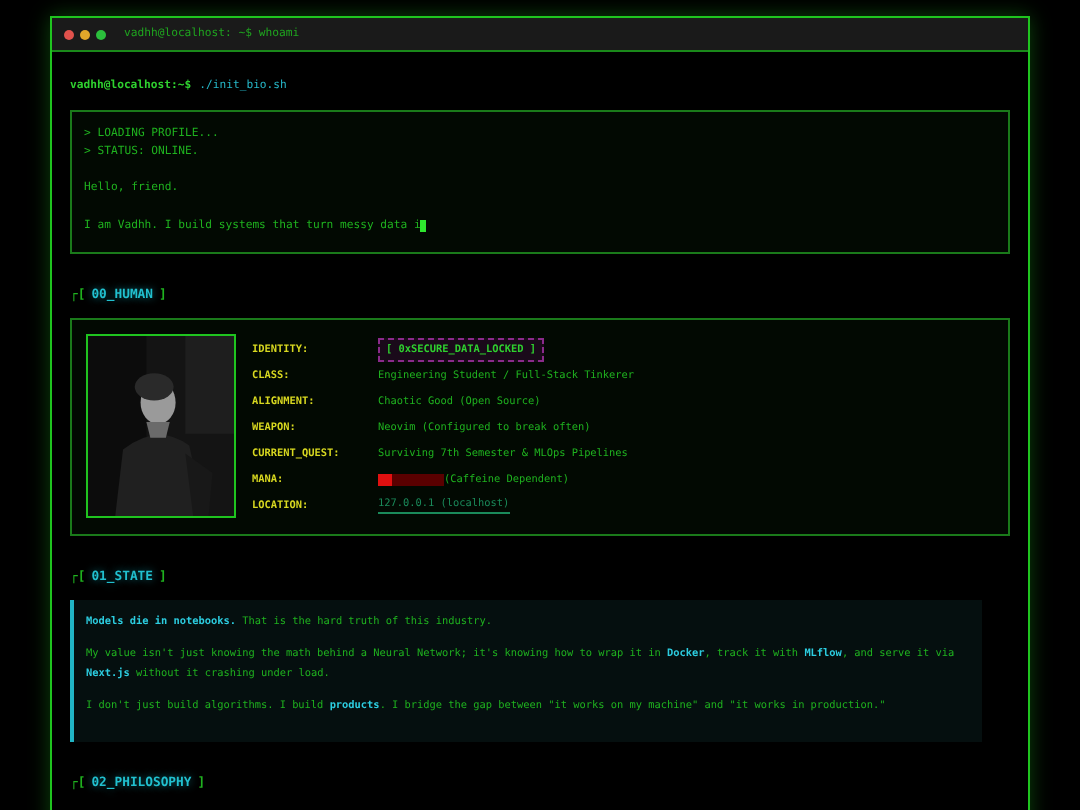  What do you see at coordinates (101, 34) in the screenshot?
I see `maximize-icon` at bounding box center [101, 34].